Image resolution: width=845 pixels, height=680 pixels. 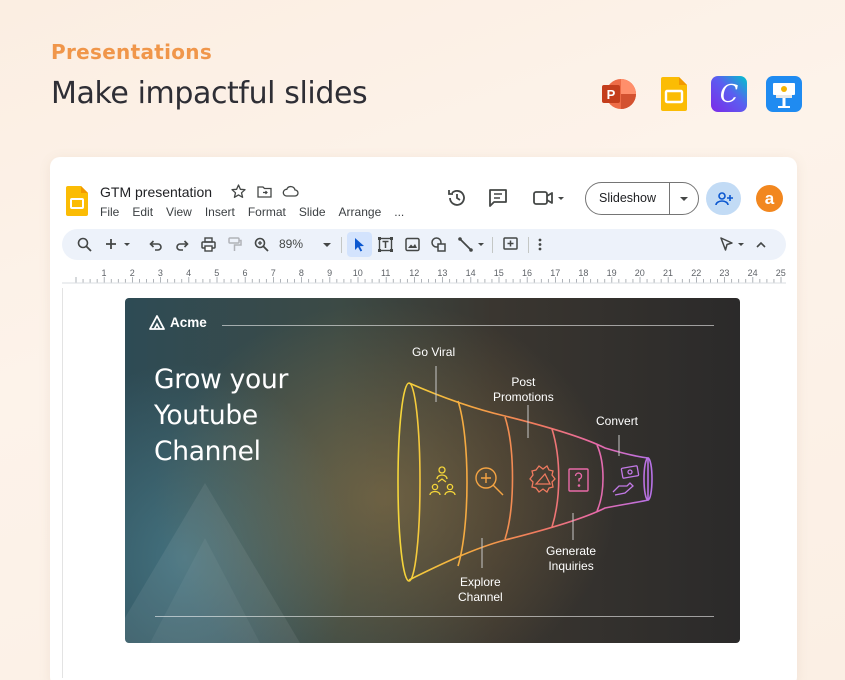 I want to click on title-actions, so click(x=264, y=191).